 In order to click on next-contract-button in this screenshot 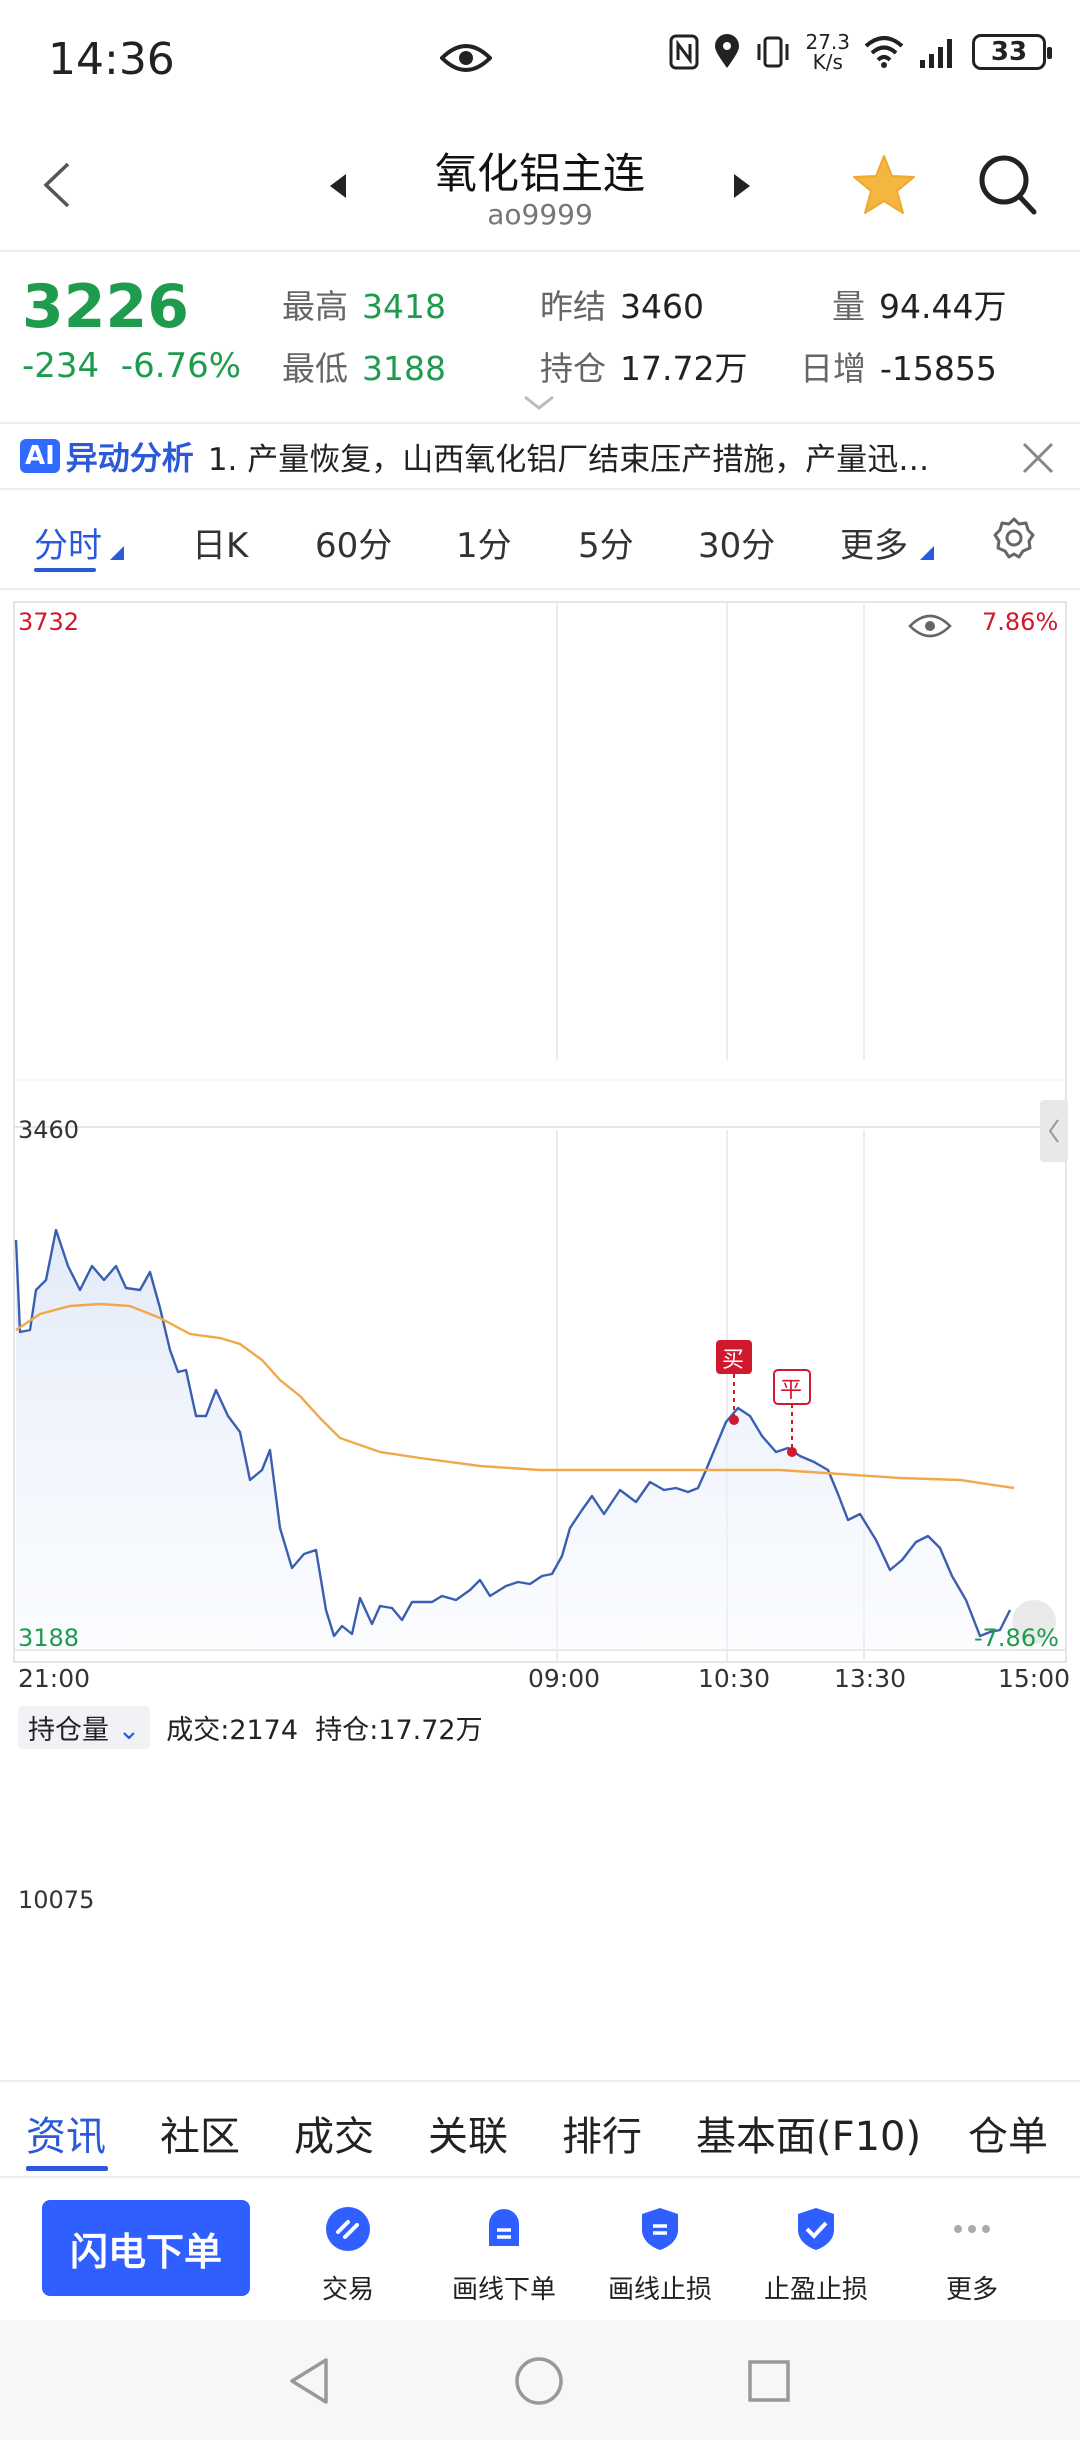, I will do `click(742, 188)`.